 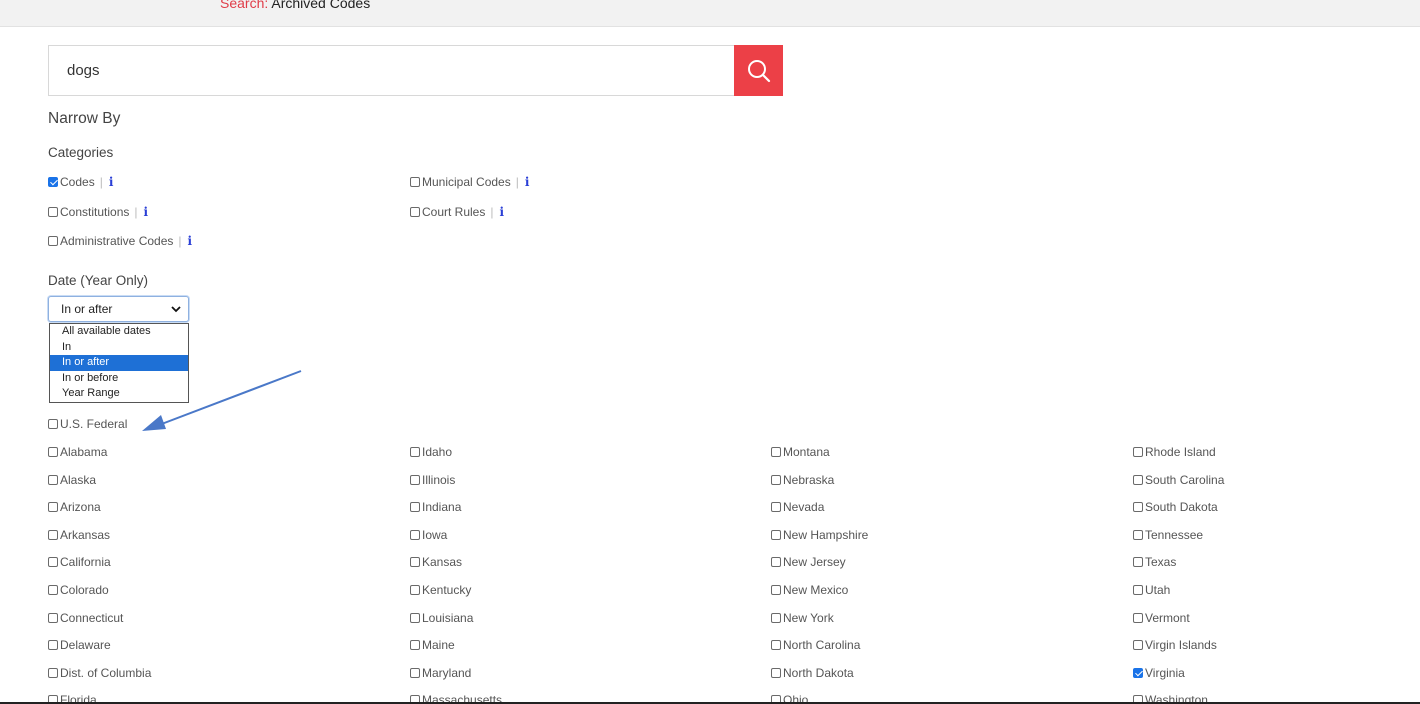 I want to click on checkbox-kansas: Kansas, so click(x=436, y=562).